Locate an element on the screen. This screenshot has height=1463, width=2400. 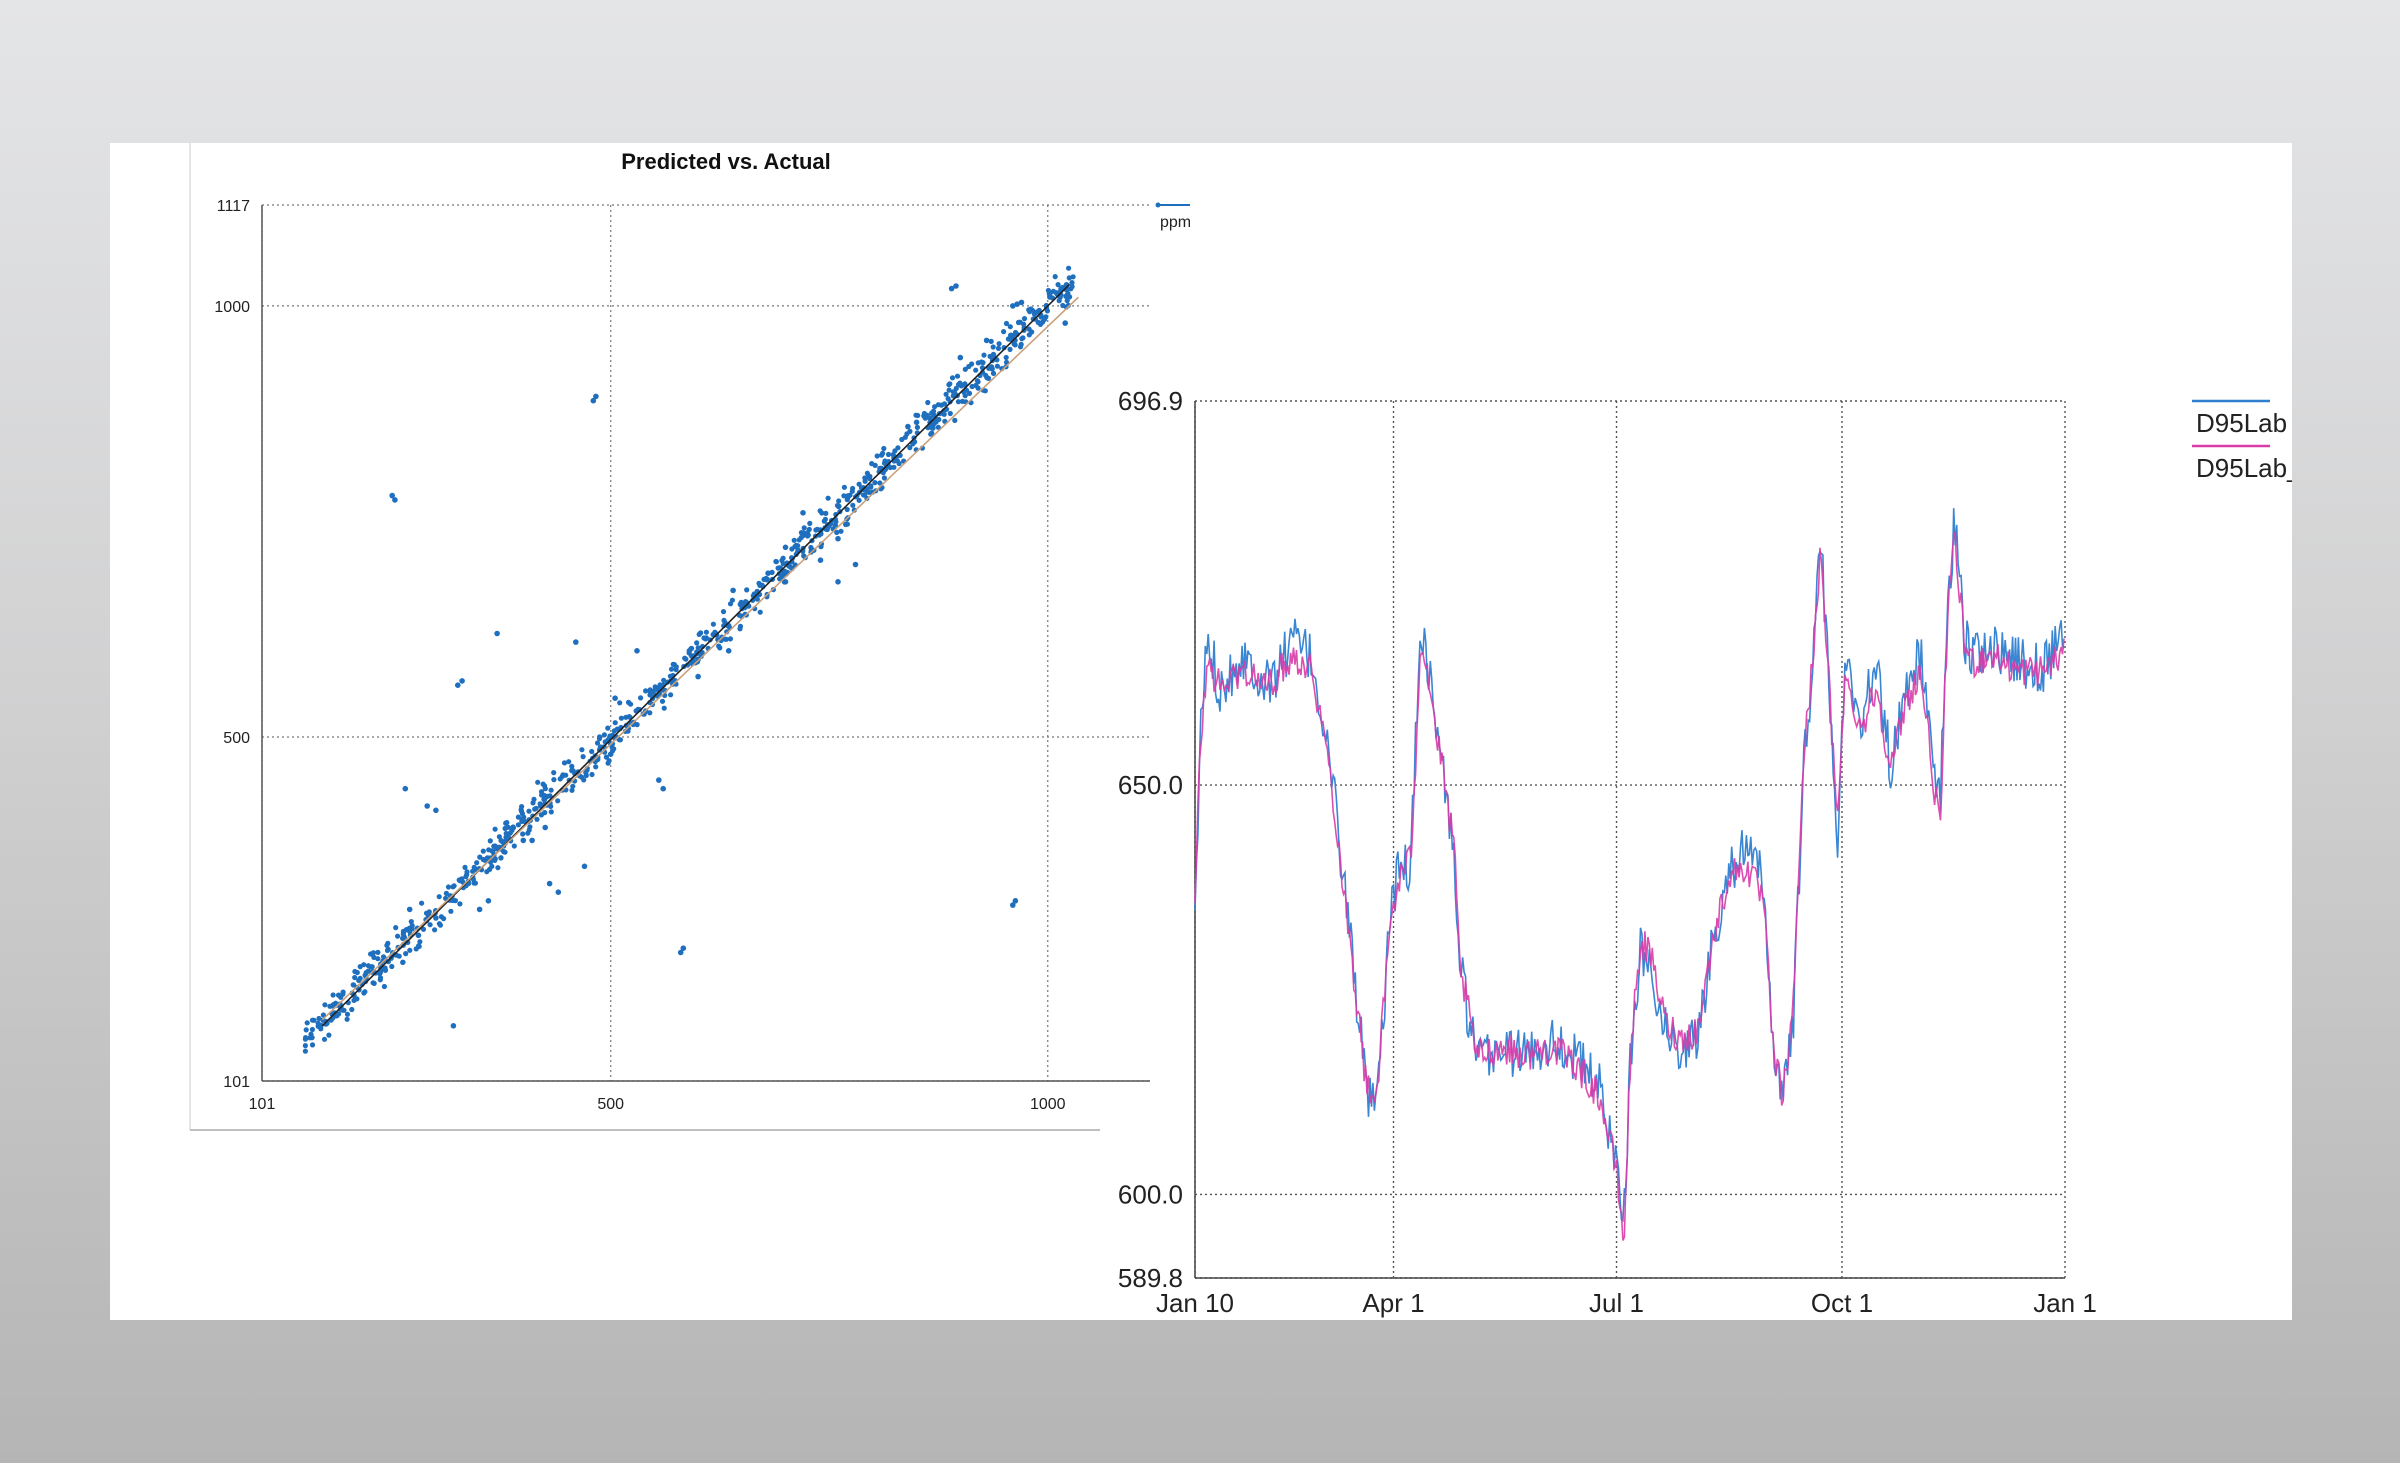
legend-label: D95Lab_0_P is located at coordinates (2244, 468).